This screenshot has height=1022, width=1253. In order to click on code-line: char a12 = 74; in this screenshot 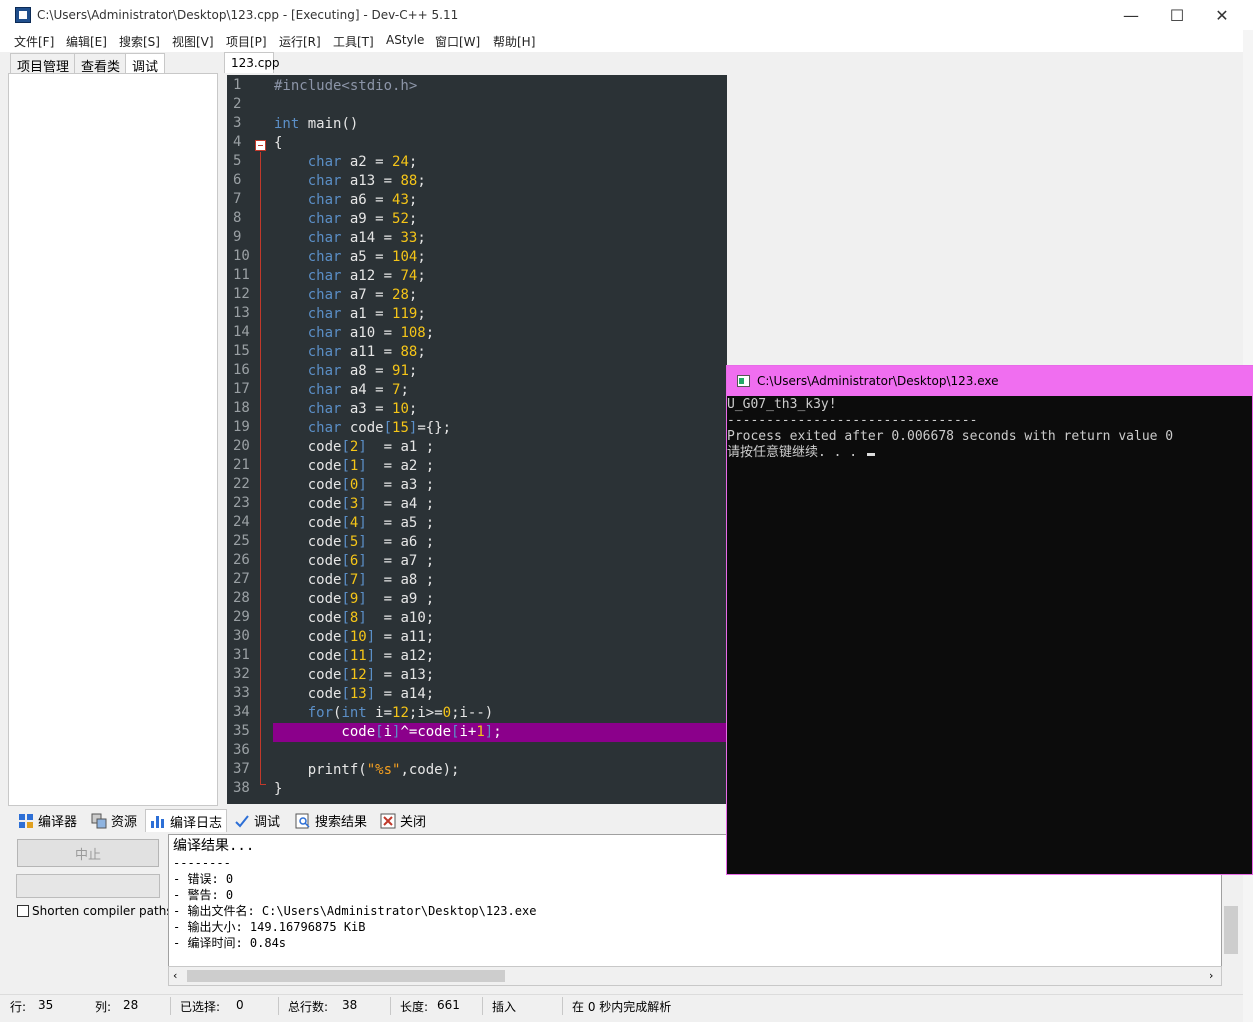, I will do `click(350, 276)`.